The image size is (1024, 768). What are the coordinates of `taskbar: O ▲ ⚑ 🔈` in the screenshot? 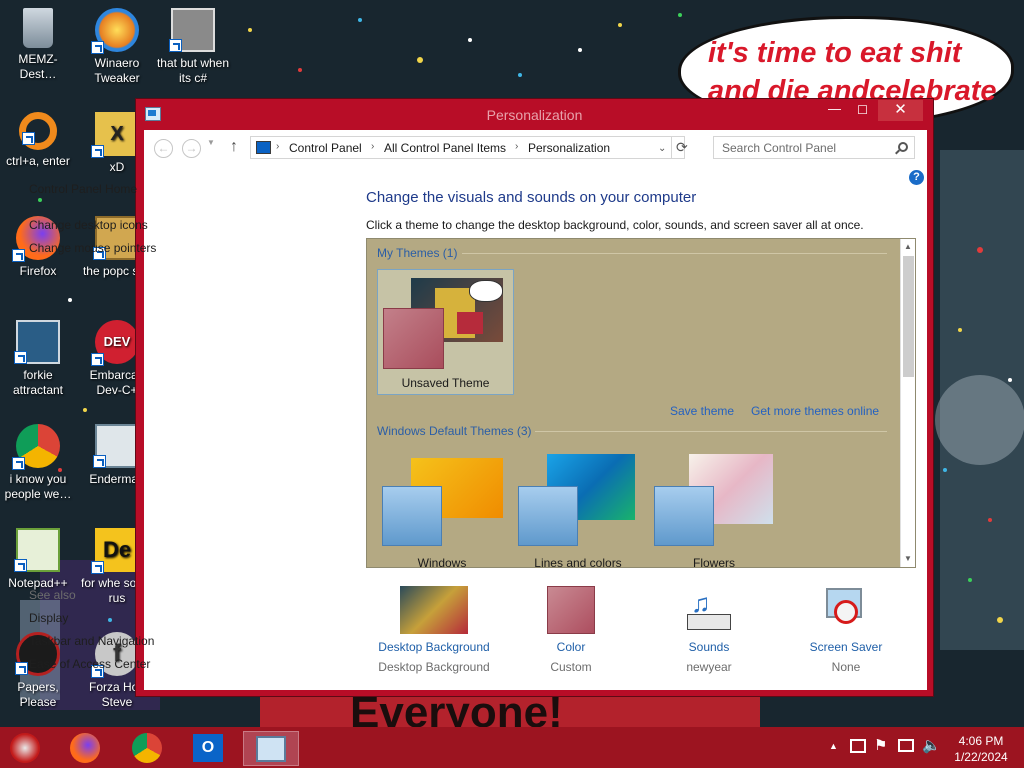 It's located at (512, 747).